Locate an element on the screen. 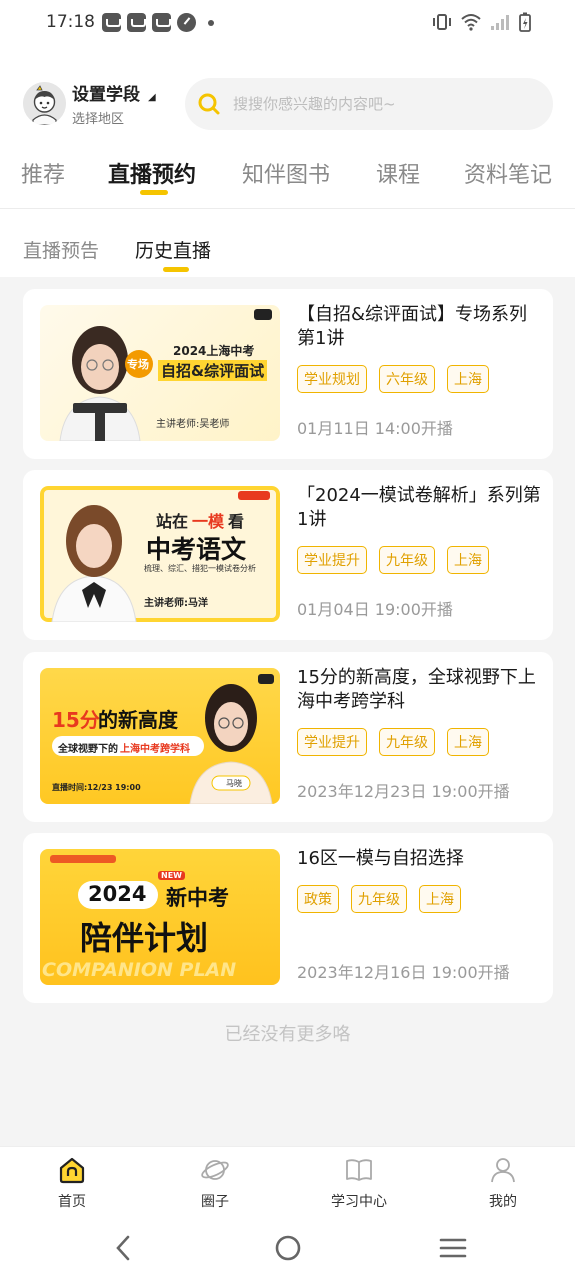 This screenshot has width=575, height=1280. battery-charging-icon is located at coordinates (525, 22).